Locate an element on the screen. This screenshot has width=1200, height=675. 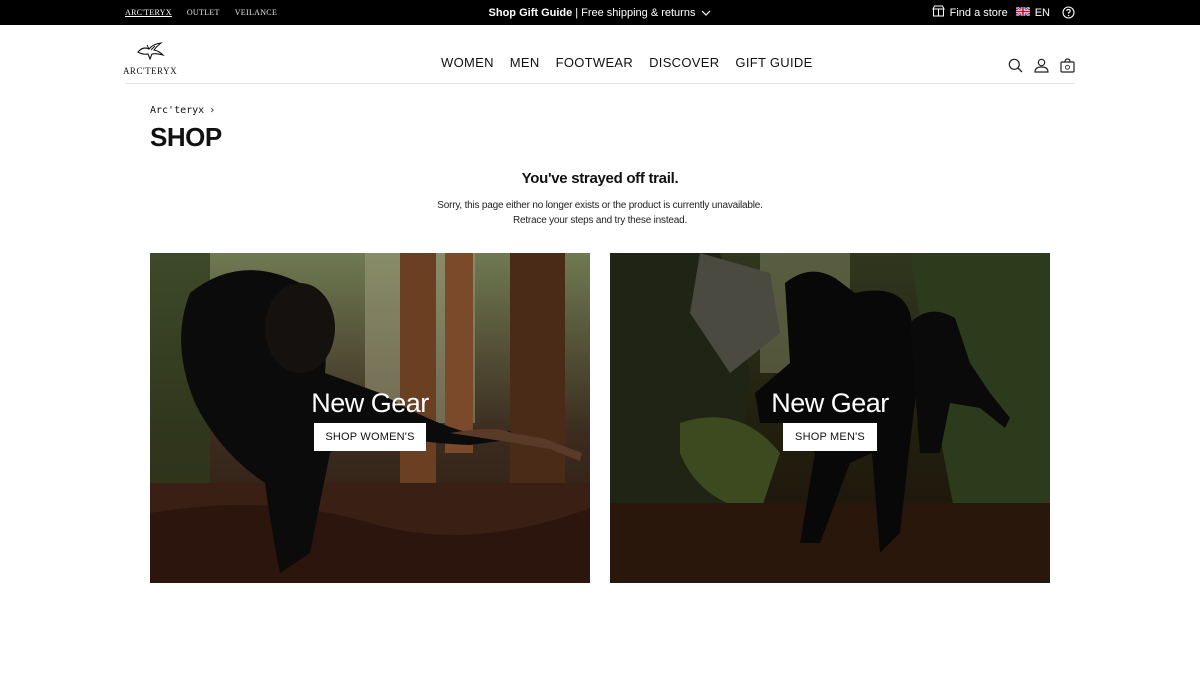
archaeopteryx-logo-icon is located at coordinates (150, 53).